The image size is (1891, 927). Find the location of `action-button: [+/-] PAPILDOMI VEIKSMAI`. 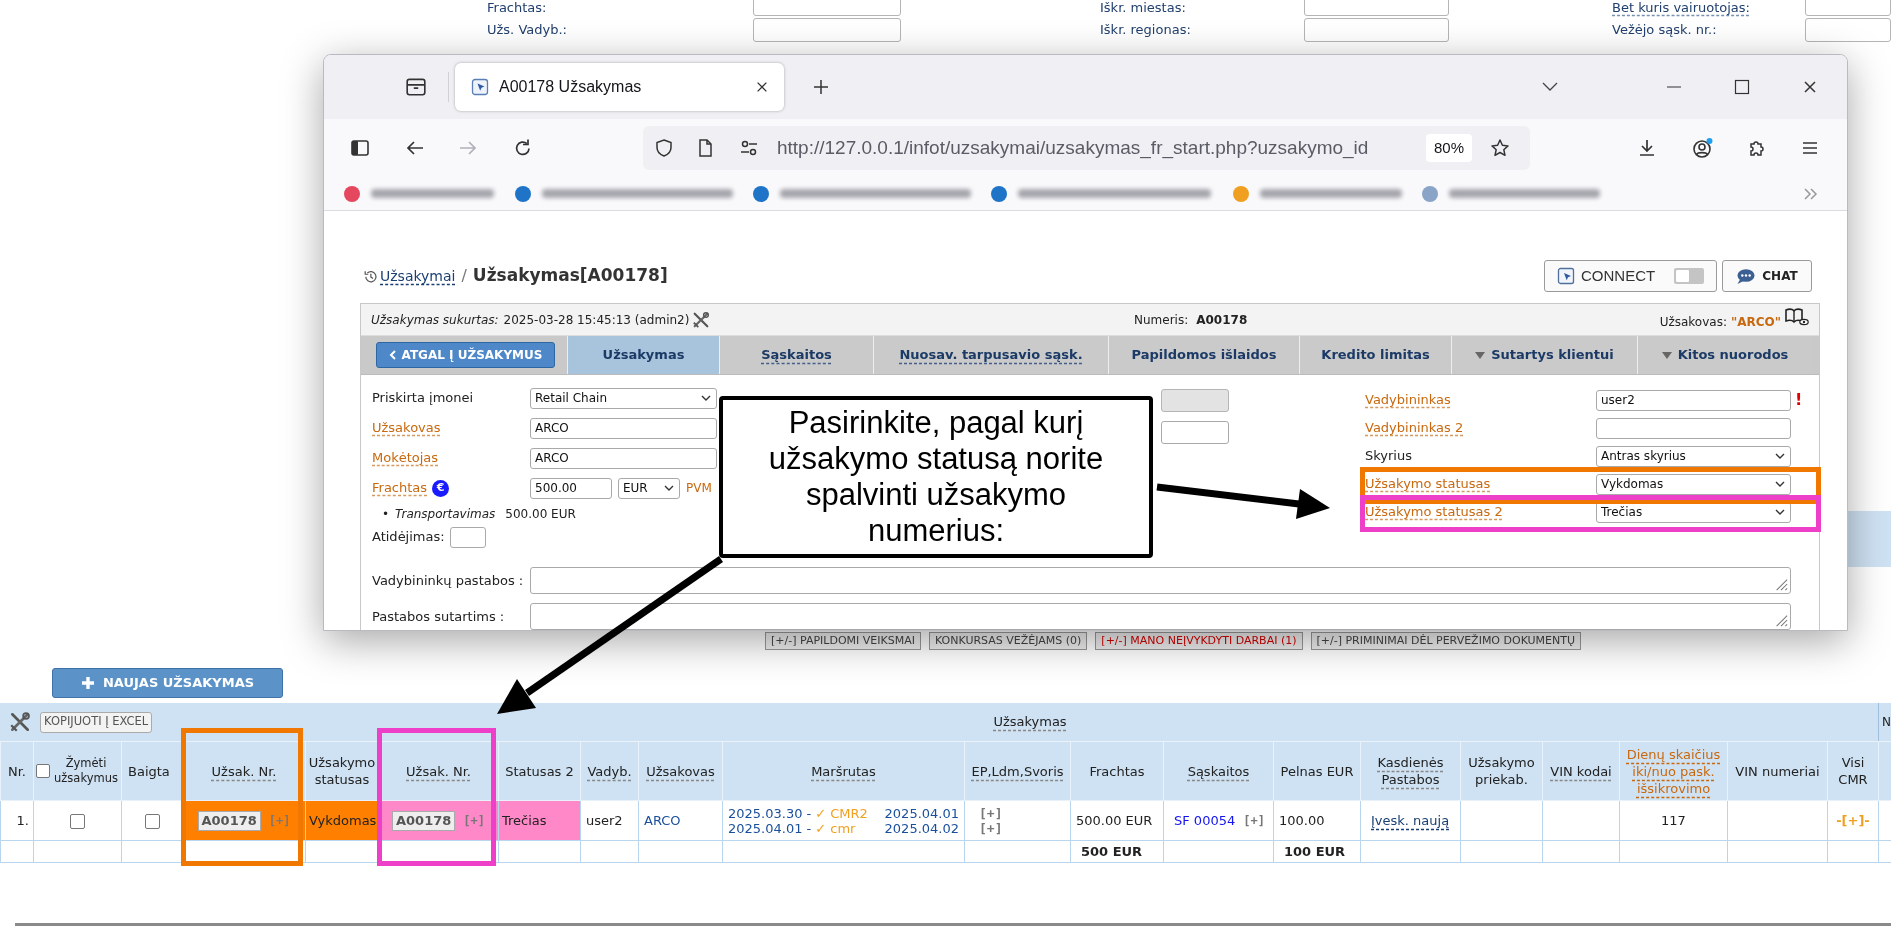

action-button: [+/-] PAPILDOMI VEIKSMAI is located at coordinates (843, 641).